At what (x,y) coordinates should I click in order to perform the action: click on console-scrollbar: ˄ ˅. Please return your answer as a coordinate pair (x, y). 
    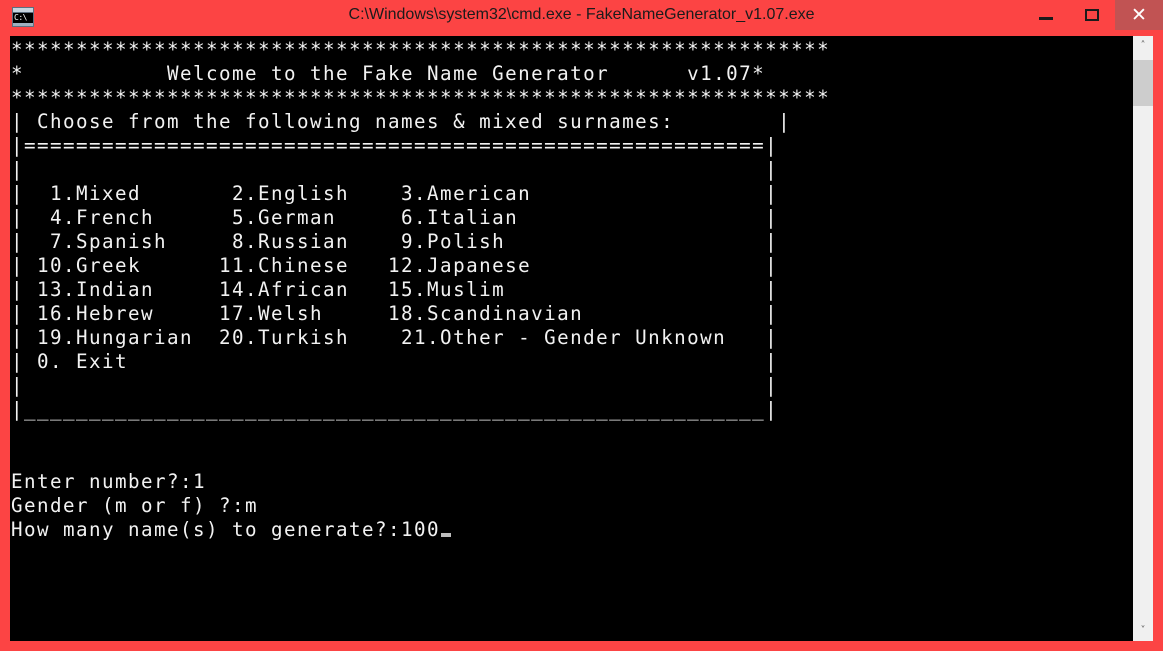
    Looking at the image, I should click on (1143, 338).